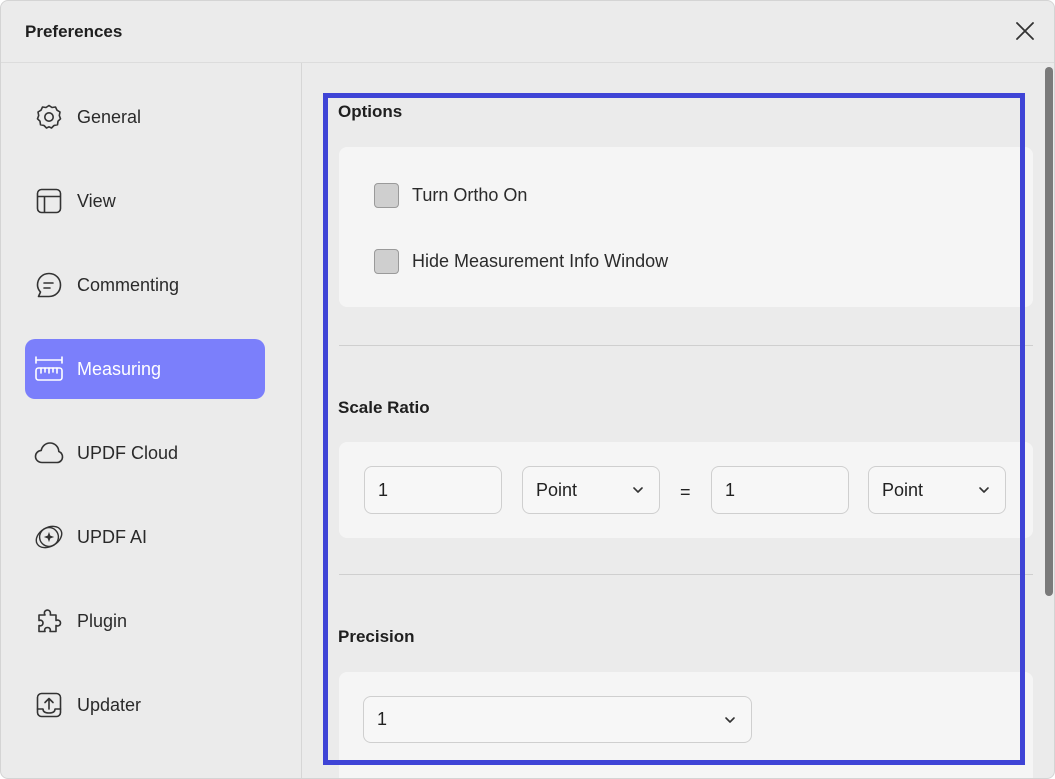 The width and height of the screenshot is (1055, 779). What do you see at coordinates (433, 490) in the screenshot?
I see `scale-left-value-input: 1` at bounding box center [433, 490].